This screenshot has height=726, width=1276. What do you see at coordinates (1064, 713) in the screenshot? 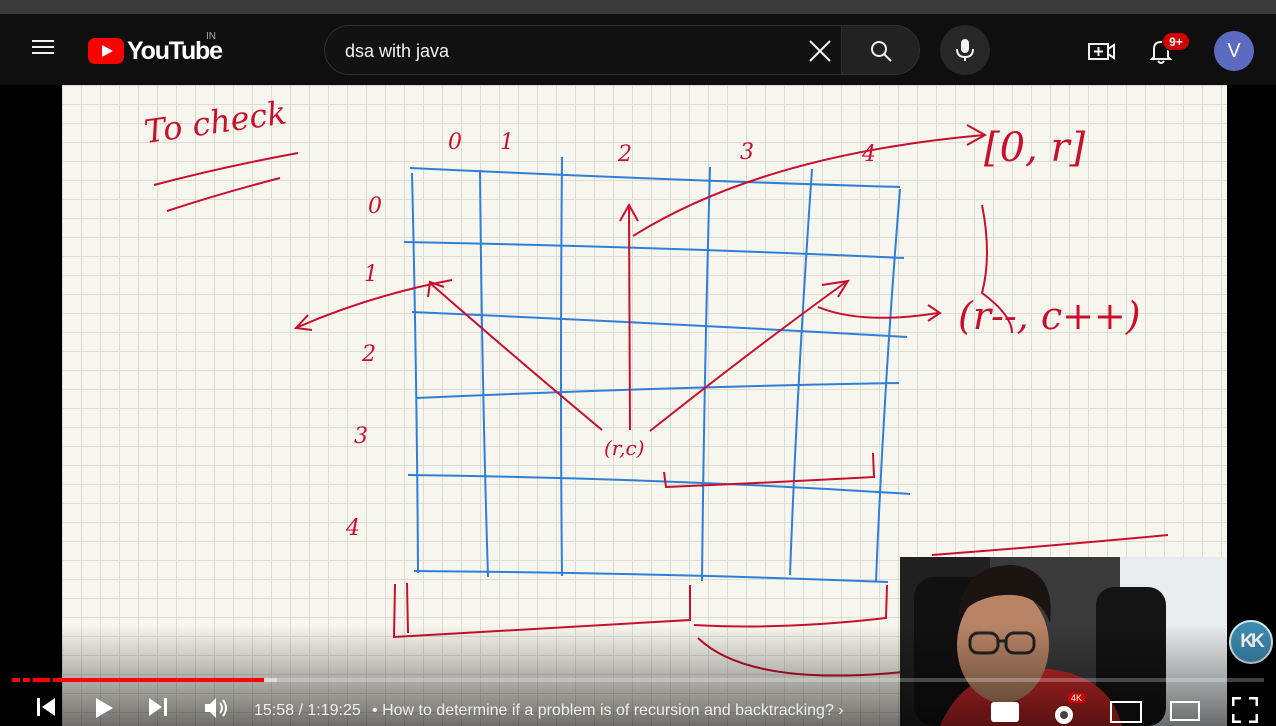
I see `settings-icon` at bounding box center [1064, 713].